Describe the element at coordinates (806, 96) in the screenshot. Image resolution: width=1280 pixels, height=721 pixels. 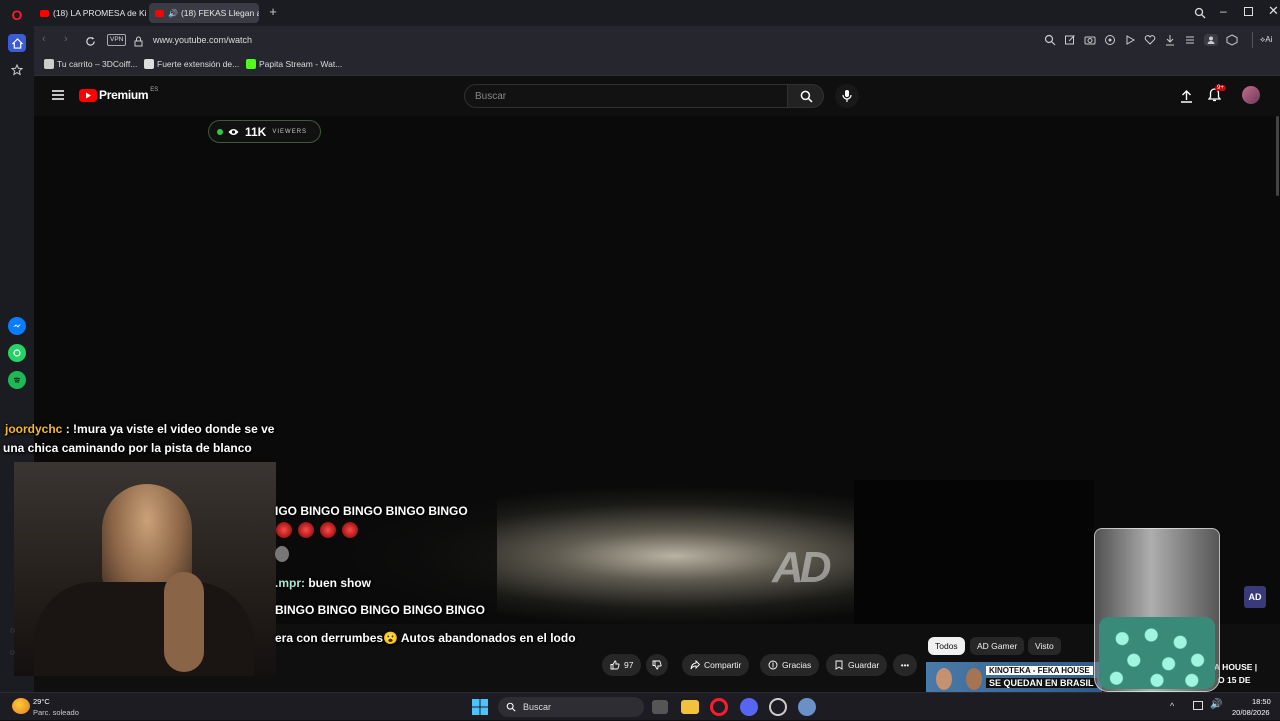
I see `search-button` at that location.